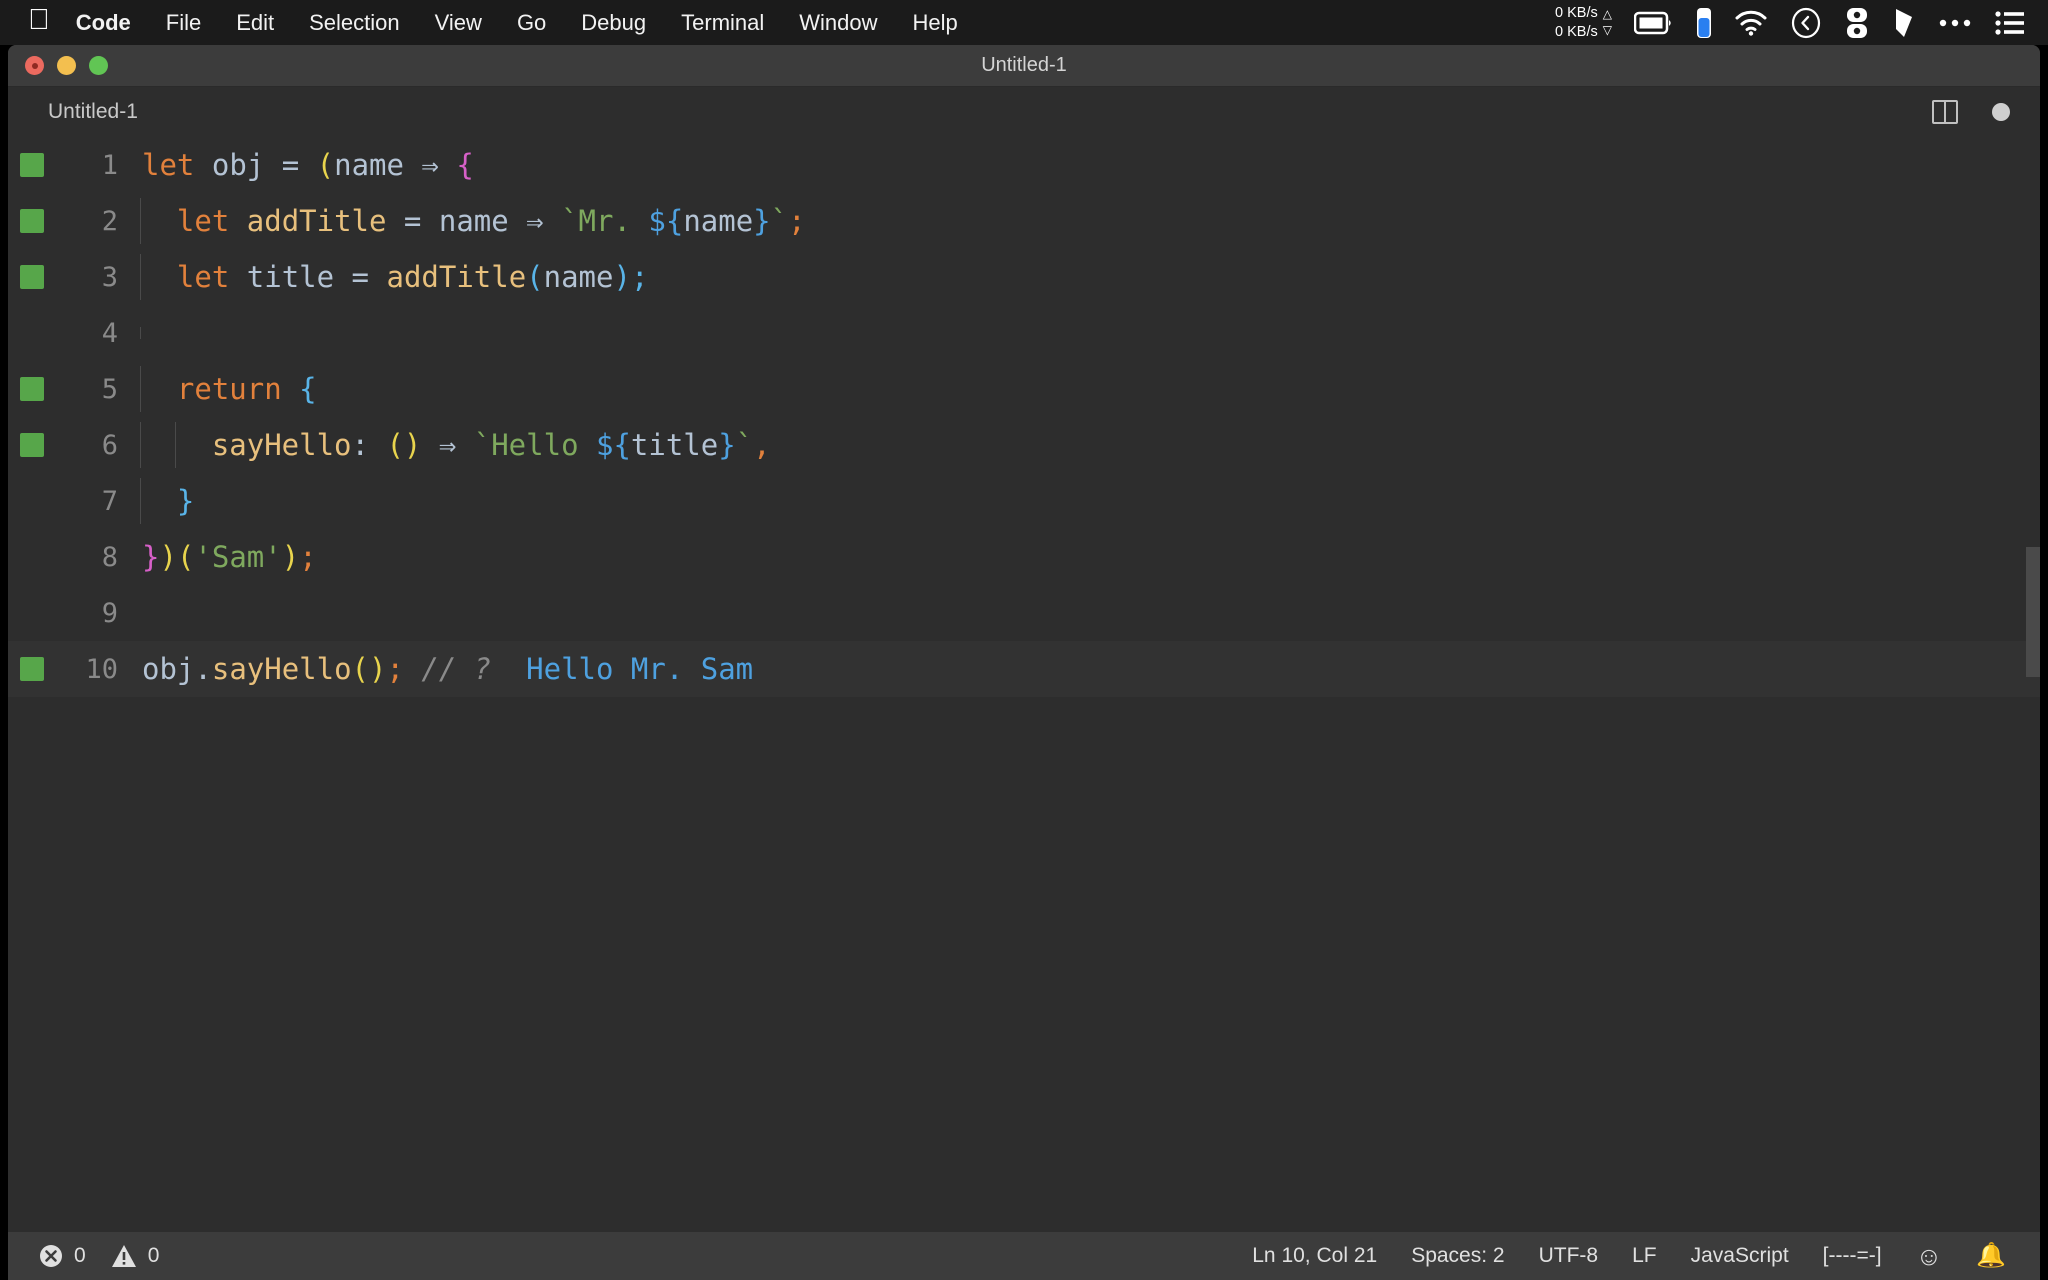 The height and width of the screenshot is (1280, 2048). Describe the element at coordinates (1457, 1256) in the screenshot. I see `indentation-setting: Spaces: 2` at that location.